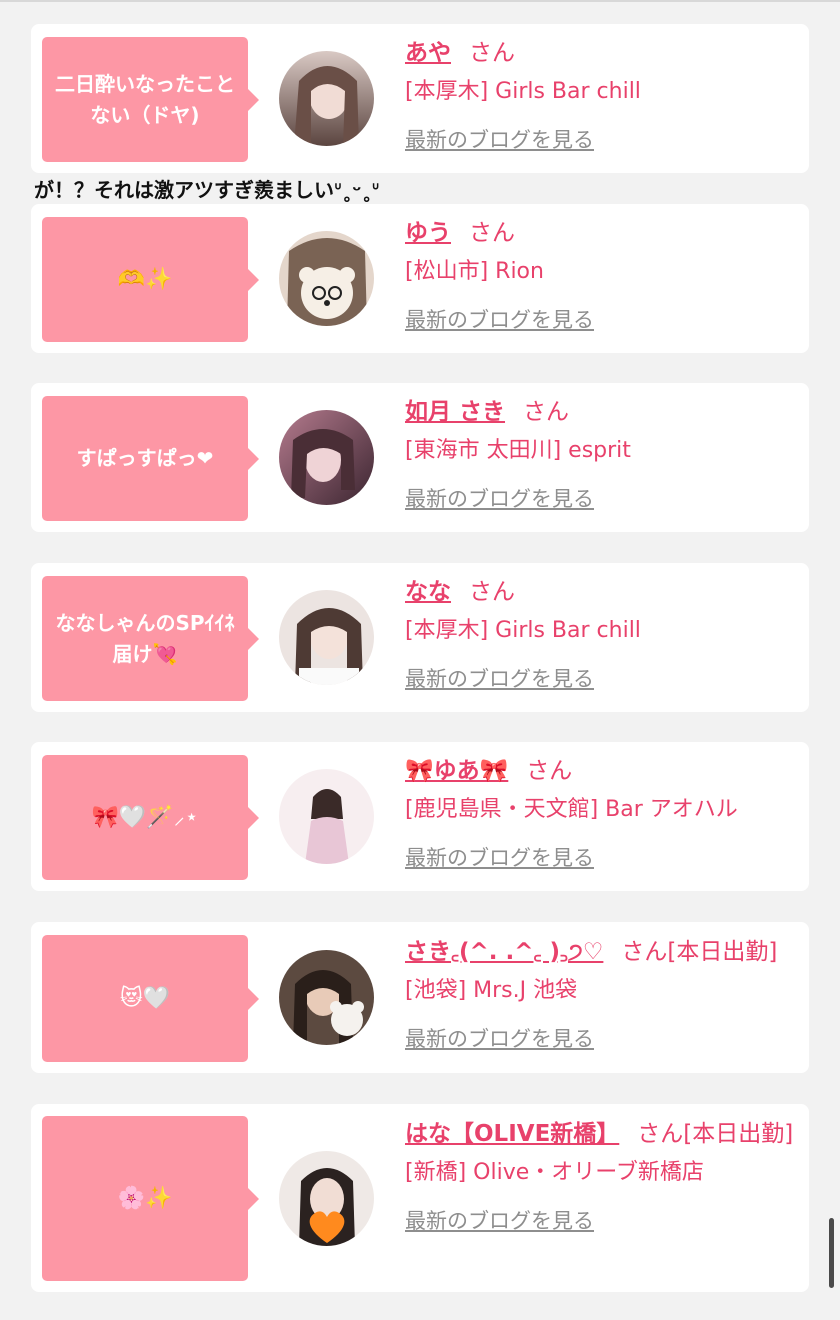  What do you see at coordinates (420, 1) in the screenshot?
I see `top-divider` at bounding box center [420, 1].